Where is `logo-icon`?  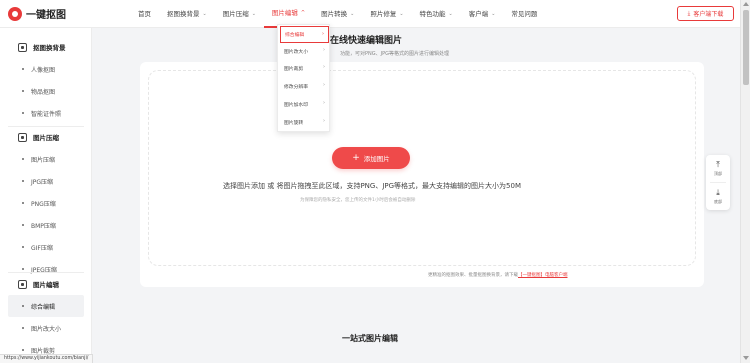 logo-icon is located at coordinates (15, 13).